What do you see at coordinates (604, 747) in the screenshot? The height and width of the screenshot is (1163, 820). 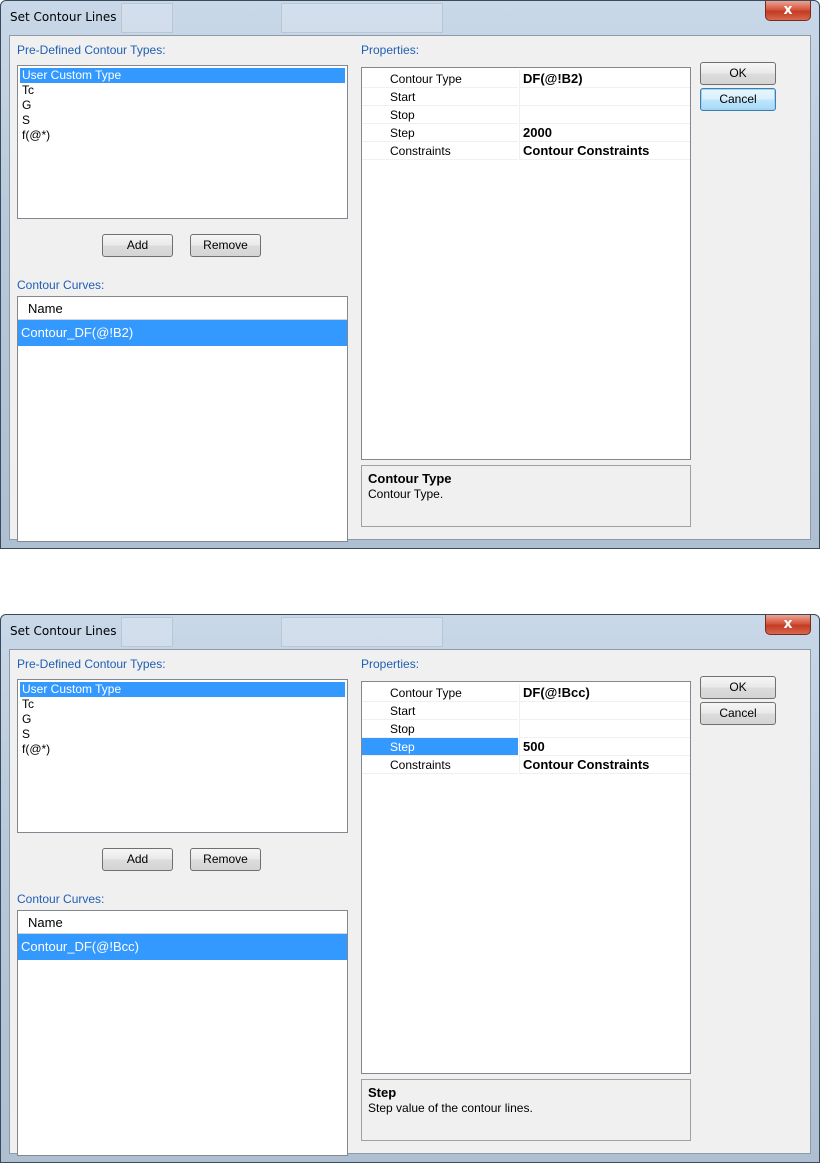 I see `property-value: 500` at bounding box center [604, 747].